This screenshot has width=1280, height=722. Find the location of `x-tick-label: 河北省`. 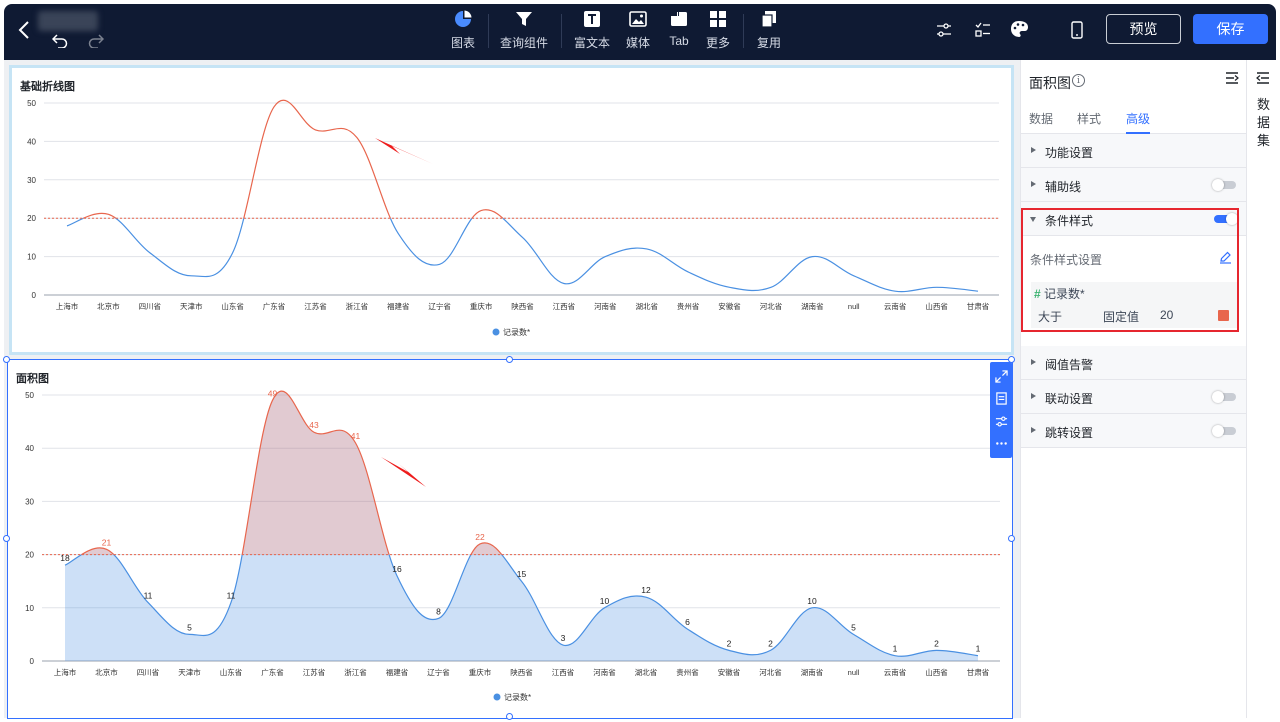

x-tick-label: 河北省 is located at coordinates (771, 306).